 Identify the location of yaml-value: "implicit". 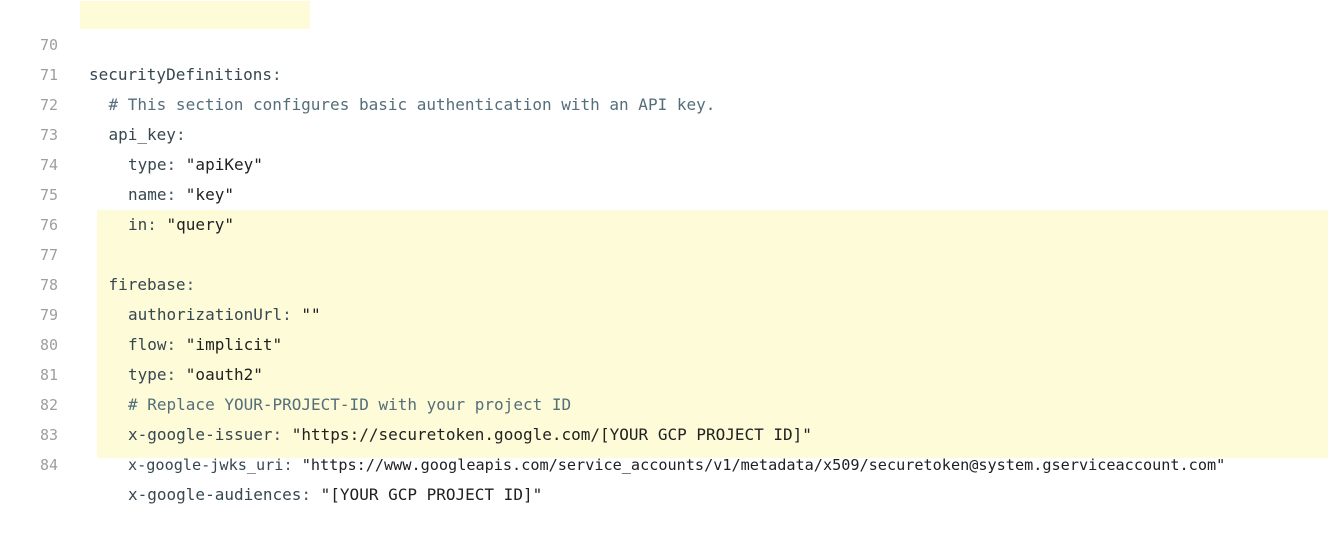
(234, 344).